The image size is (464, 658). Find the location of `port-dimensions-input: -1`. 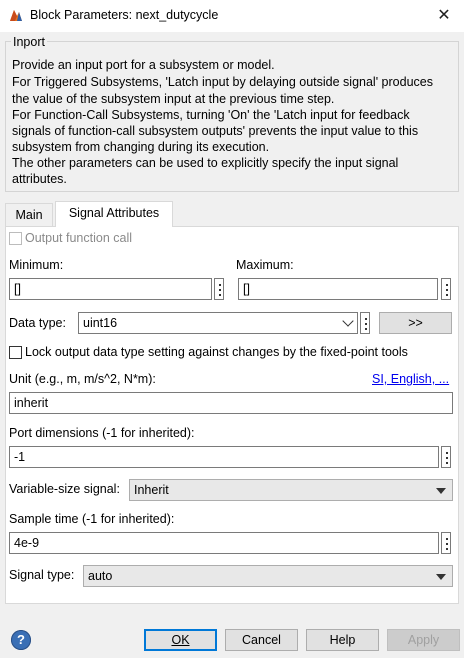

port-dimensions-input: -1 is located at coordinates (224, 457).